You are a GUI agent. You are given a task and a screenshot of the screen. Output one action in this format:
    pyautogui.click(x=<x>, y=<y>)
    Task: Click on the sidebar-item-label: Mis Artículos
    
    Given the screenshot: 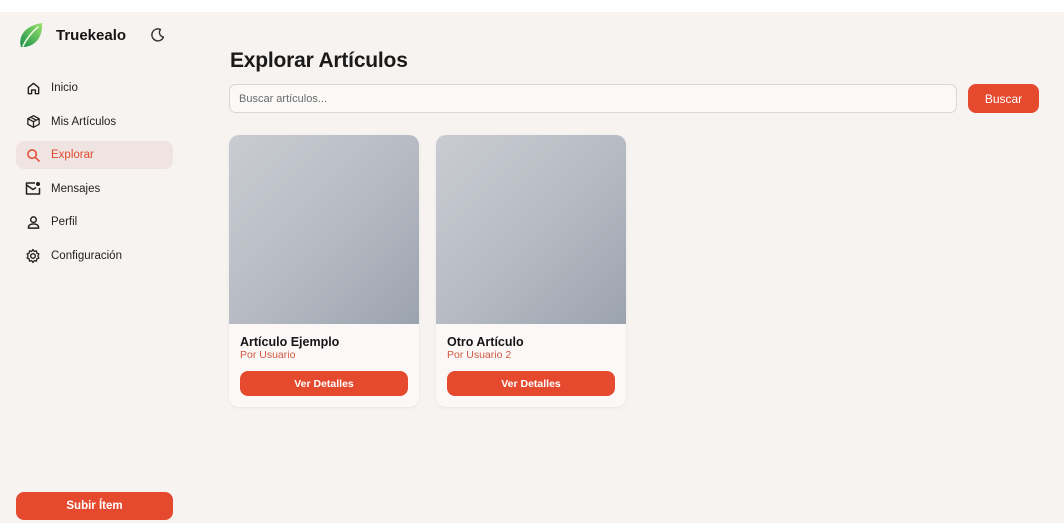 What is the action you would take?
    pyautogui.click(x=84, y=121)
    